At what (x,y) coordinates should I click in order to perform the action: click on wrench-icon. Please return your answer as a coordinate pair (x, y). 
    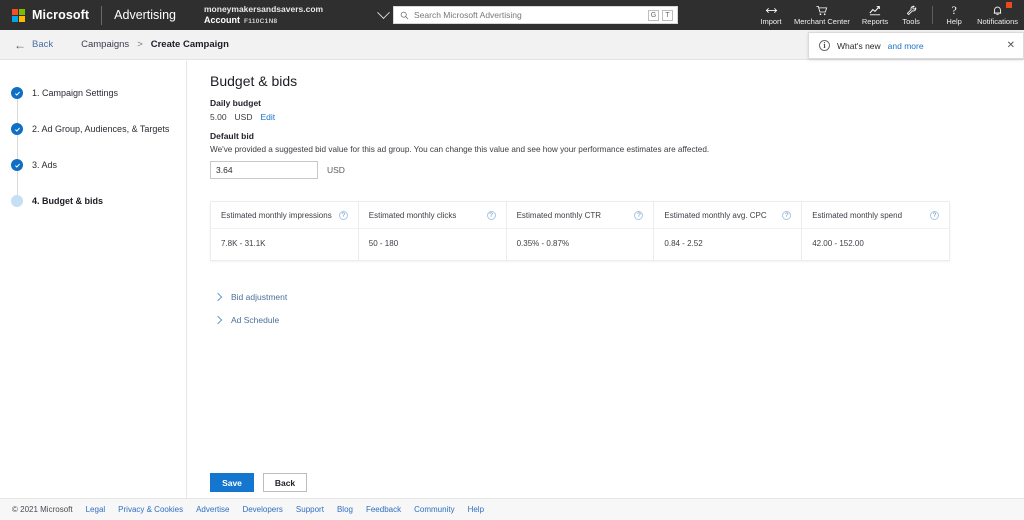
    Looking at the image, I should click on (911, 10).